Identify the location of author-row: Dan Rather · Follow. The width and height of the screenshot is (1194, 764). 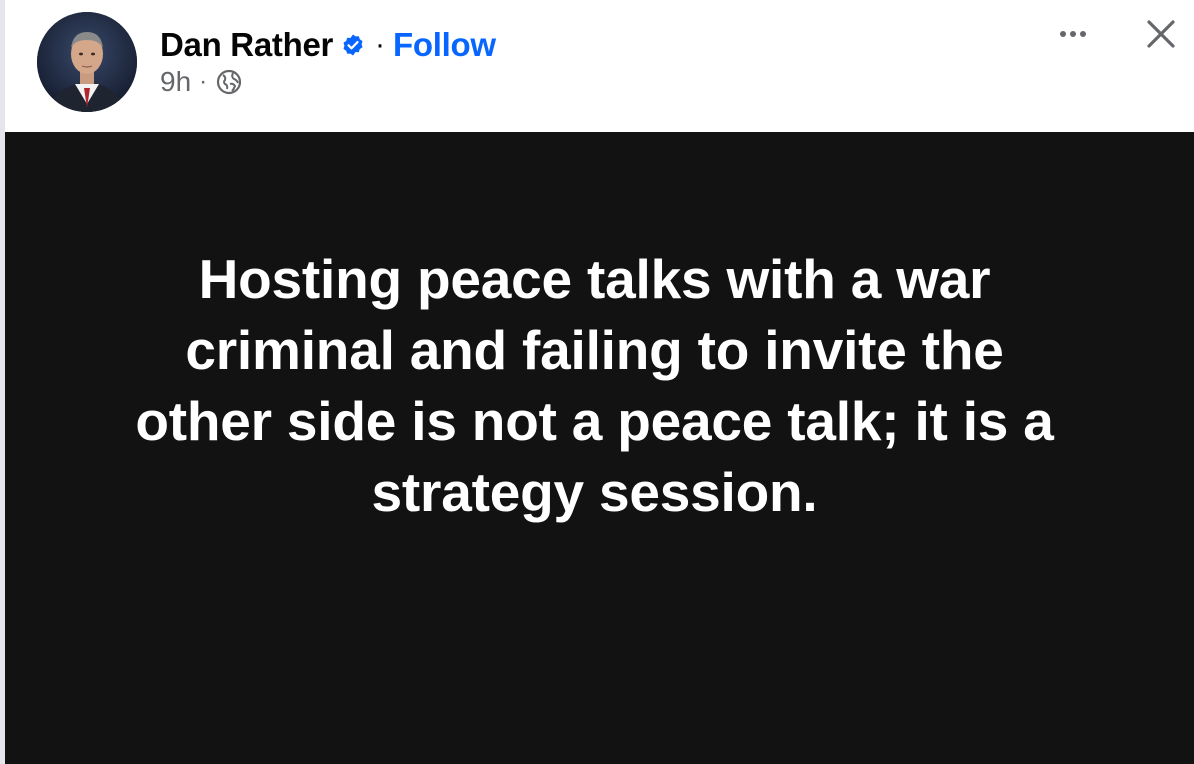
(328, 45).